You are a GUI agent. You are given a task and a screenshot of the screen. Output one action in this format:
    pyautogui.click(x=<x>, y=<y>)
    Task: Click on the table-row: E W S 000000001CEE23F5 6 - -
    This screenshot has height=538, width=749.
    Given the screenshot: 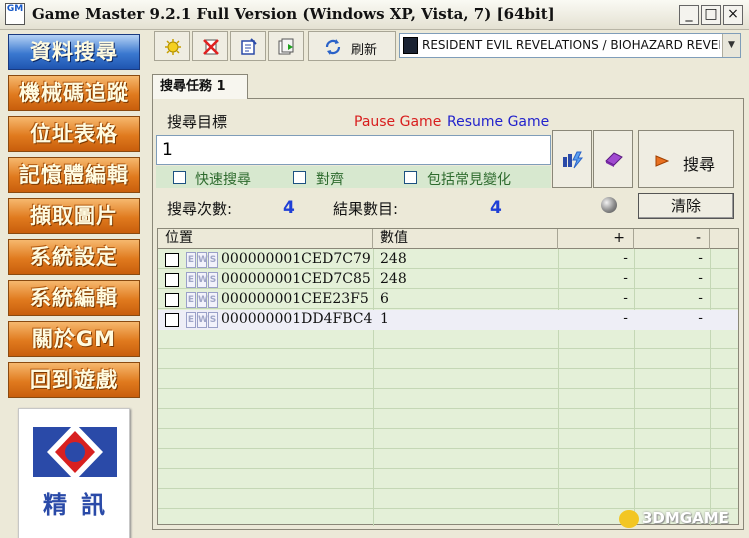 What is the action you would take?
    pyautogui.click(x=448, y=300)
    